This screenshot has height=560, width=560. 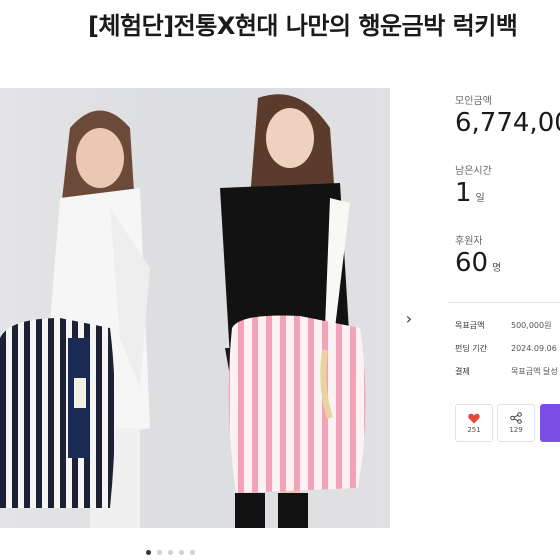 What do you see at coordinates (463, 193) in the screenshot?
I see `remaining-days: 1` at bounding box center [463, 193].